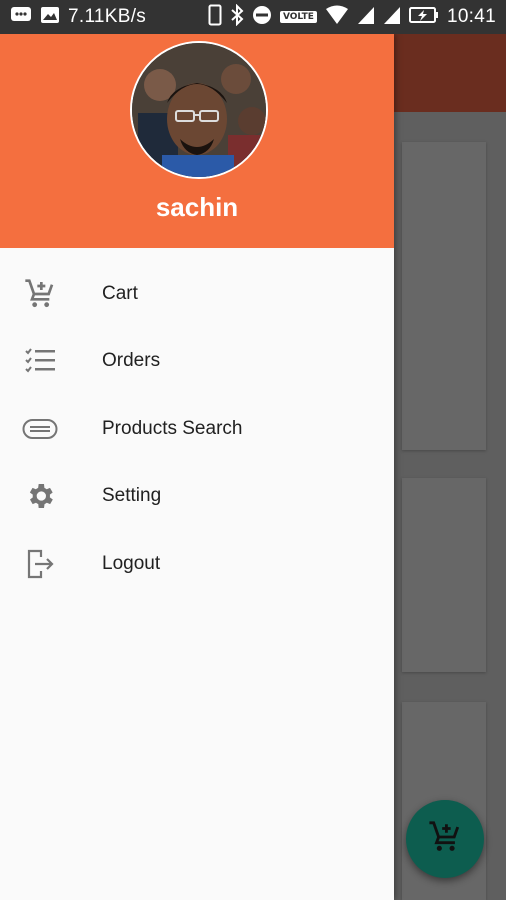 The width and height of the screenshot is (506, 900). Describe the element at coordinates (107, 16) in the screenshot. I see `network-speed: 7.11KB/s` at that location.